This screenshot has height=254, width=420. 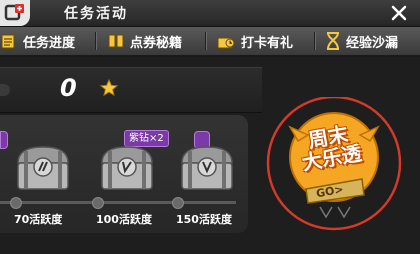 What do you see at coordinates (118, 202) in the screenshot?
I see `progress-track` at bounding box center [118, 202].